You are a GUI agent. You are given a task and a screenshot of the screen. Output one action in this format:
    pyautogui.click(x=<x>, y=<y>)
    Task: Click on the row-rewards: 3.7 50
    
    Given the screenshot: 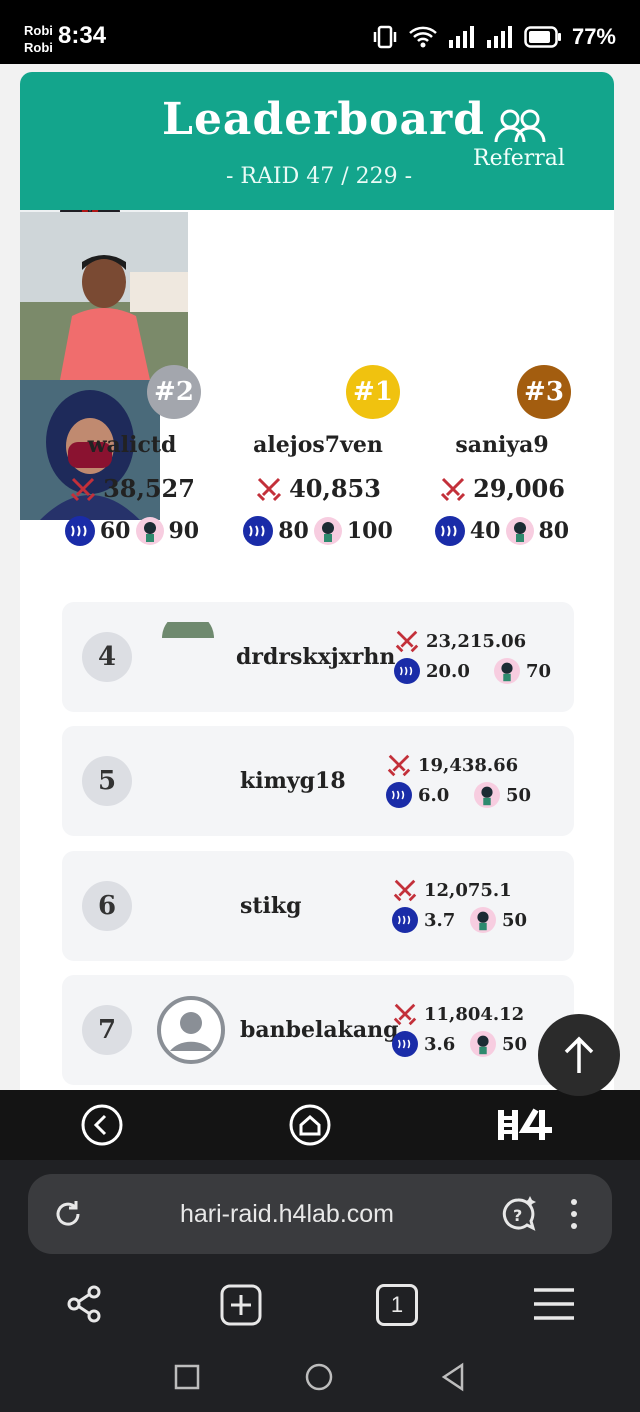 What is the action you would take?
    pyautogui.click(x=459, y=920)
    